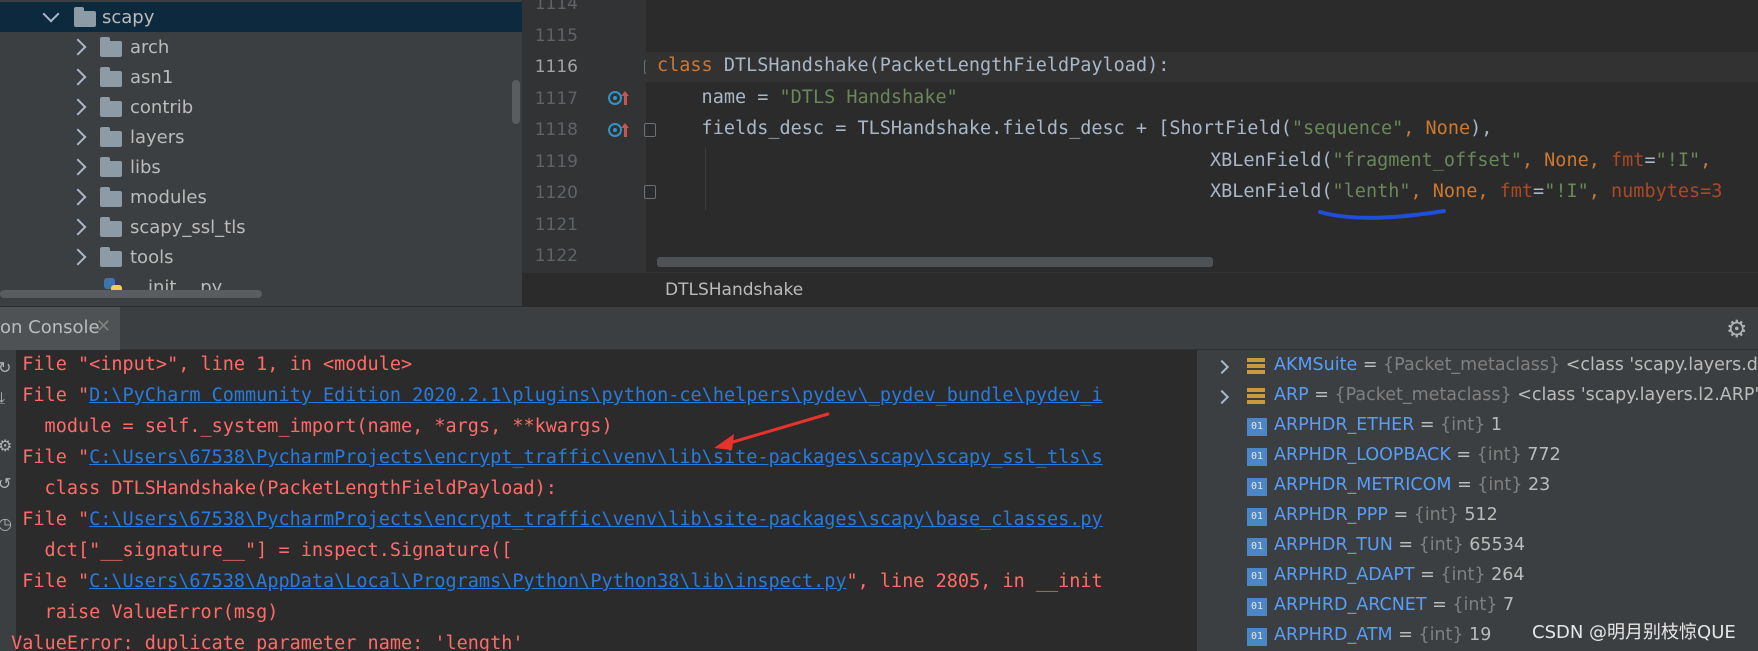 This screenshot has height=651, width=1758. Describe the element at coordinates (1480, 635) in the screenshot. I see `variable-value: 19` at that location.